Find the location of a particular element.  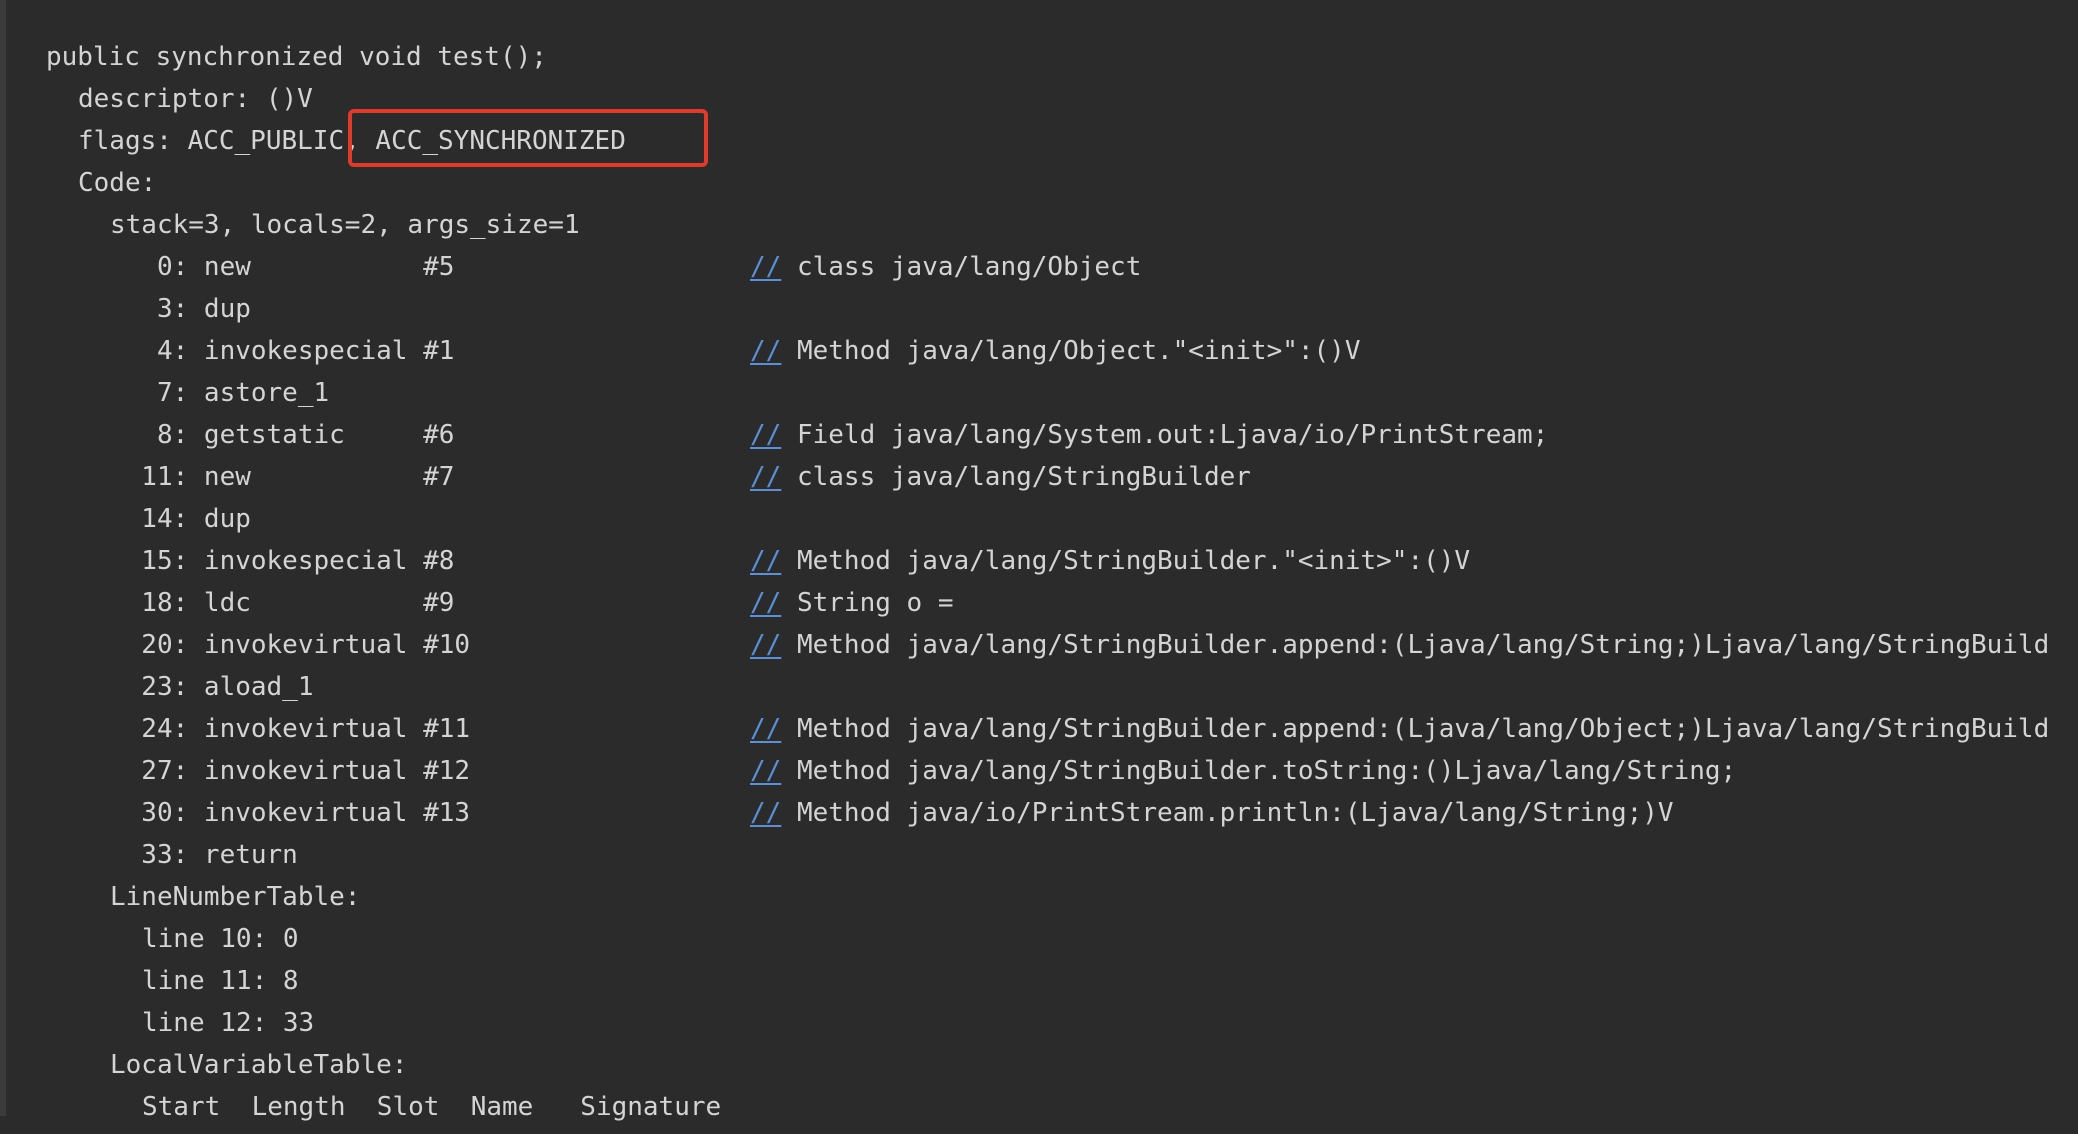

comment-text: class java/lang/StringBuilder is located at coordinates (1023, 477).